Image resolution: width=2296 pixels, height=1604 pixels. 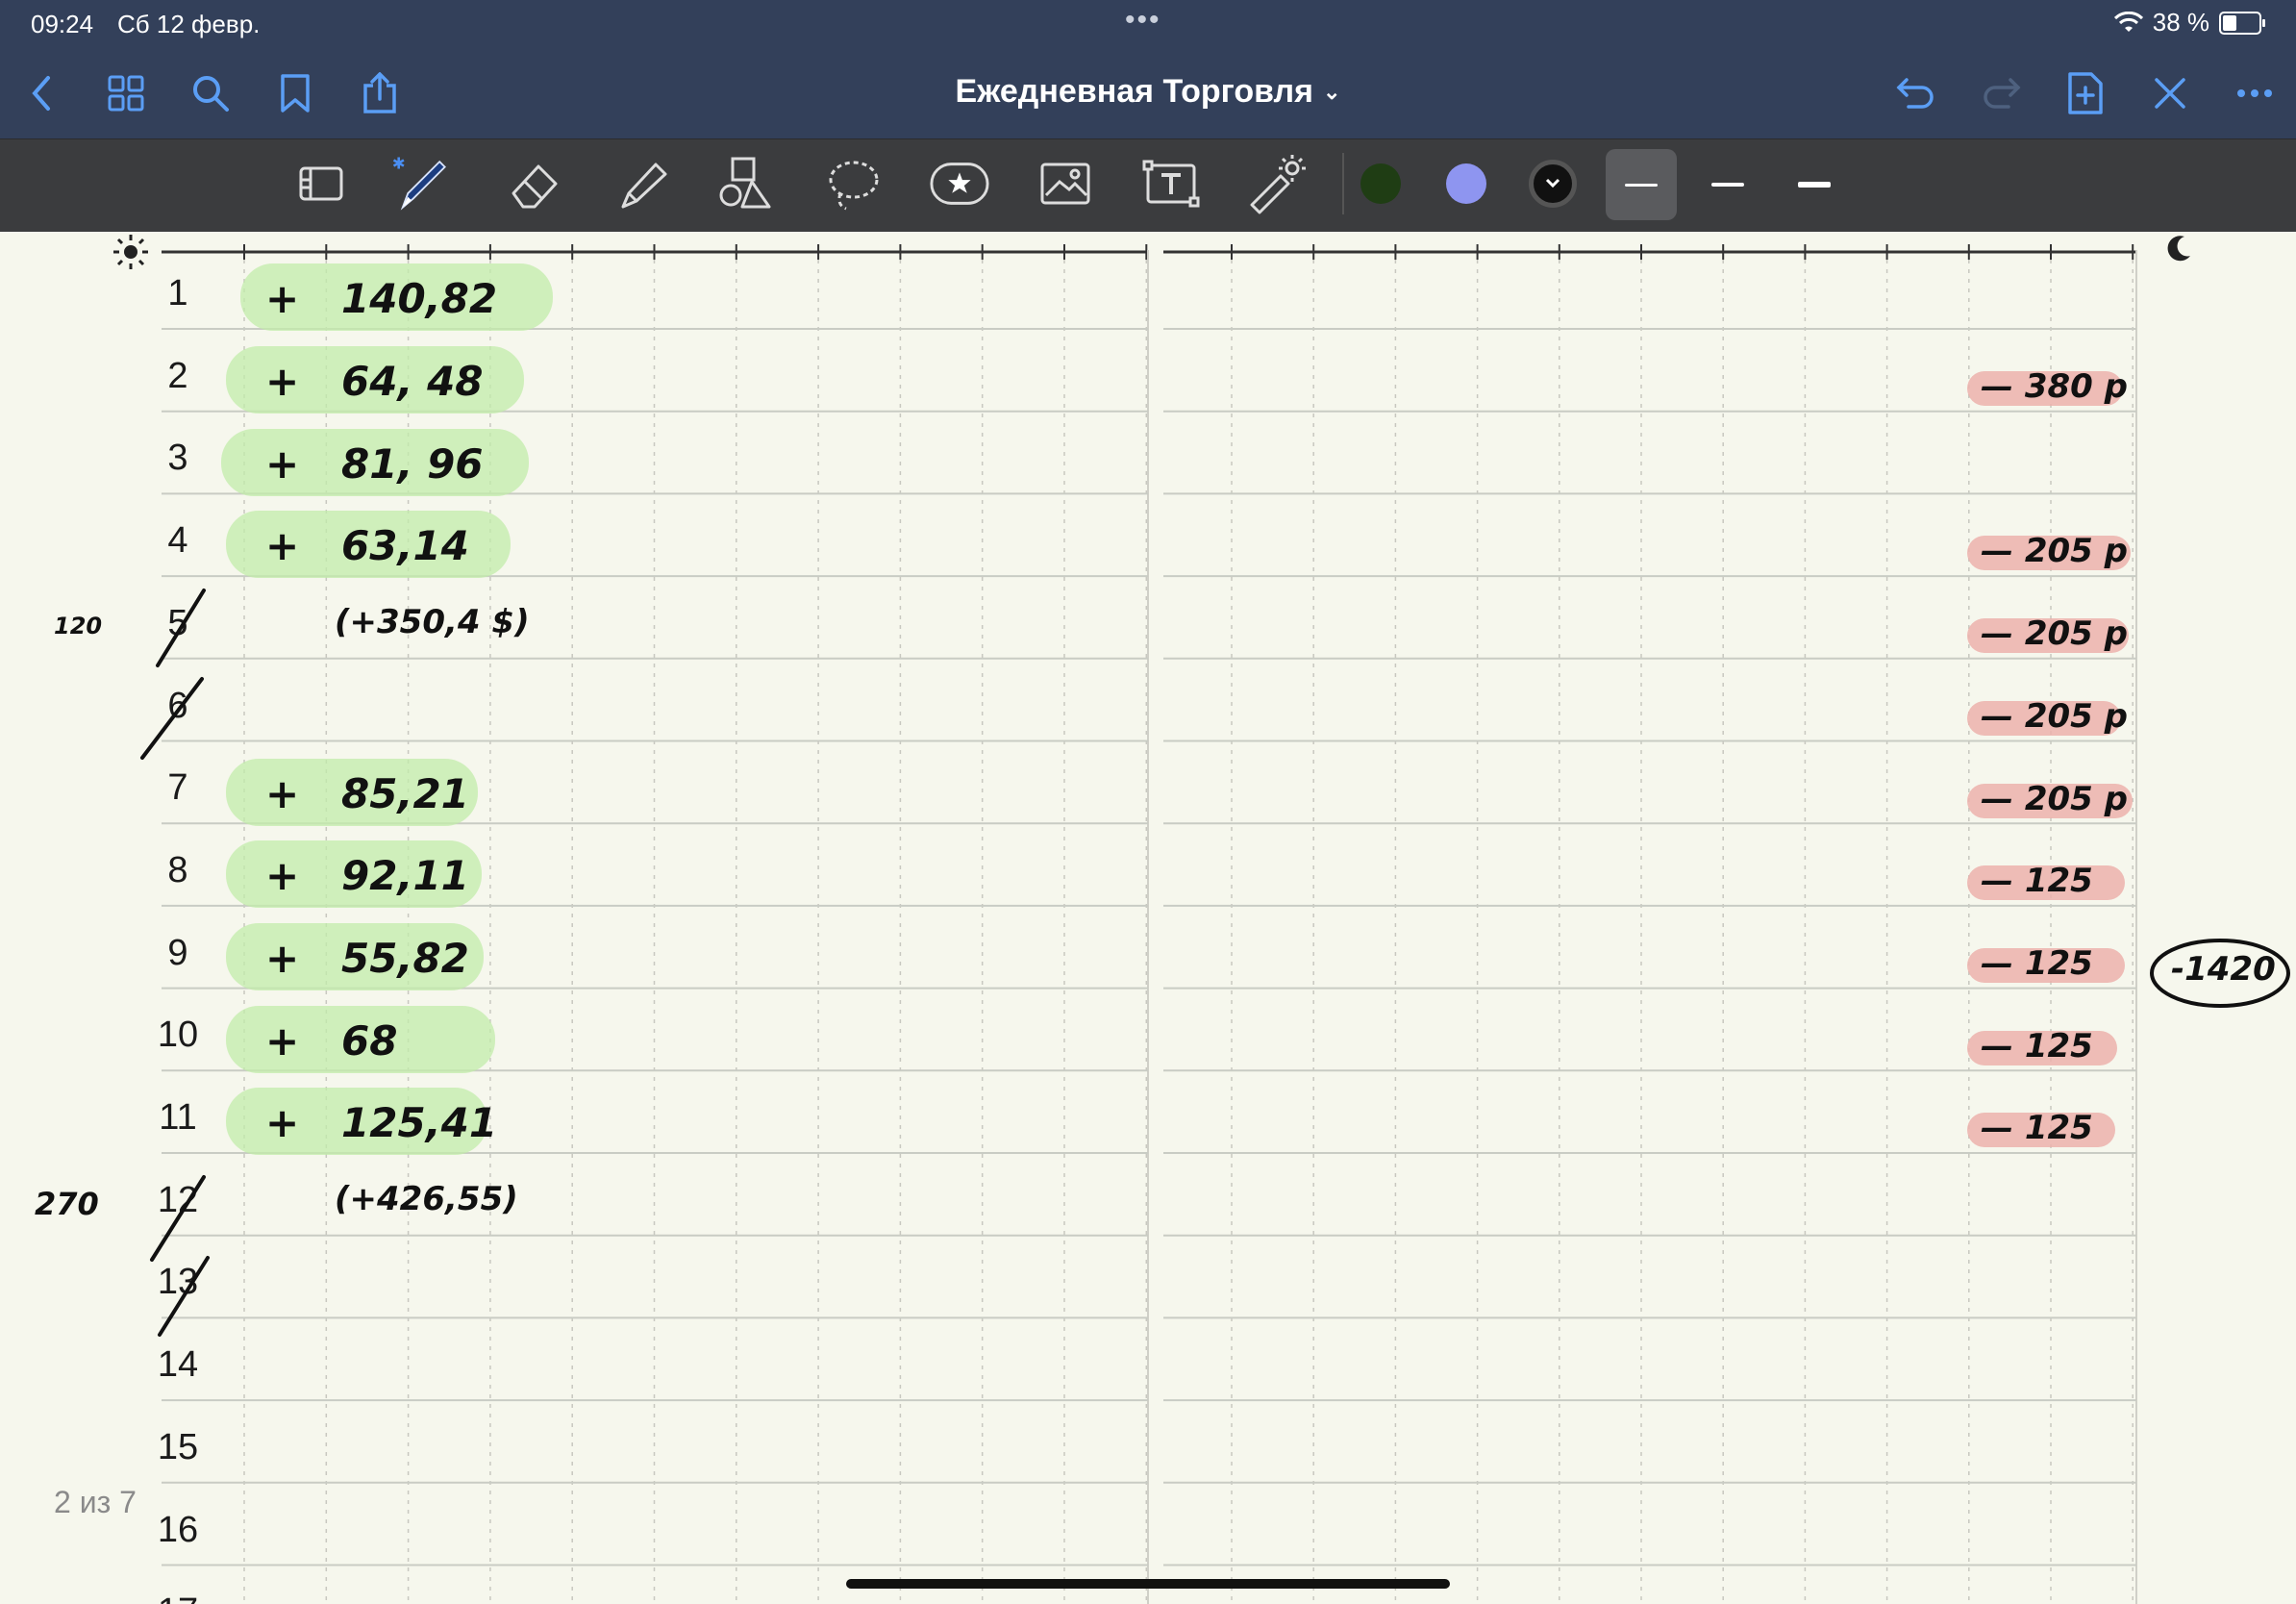 I want to click on row-number: 7, so click(x=177, y=788).